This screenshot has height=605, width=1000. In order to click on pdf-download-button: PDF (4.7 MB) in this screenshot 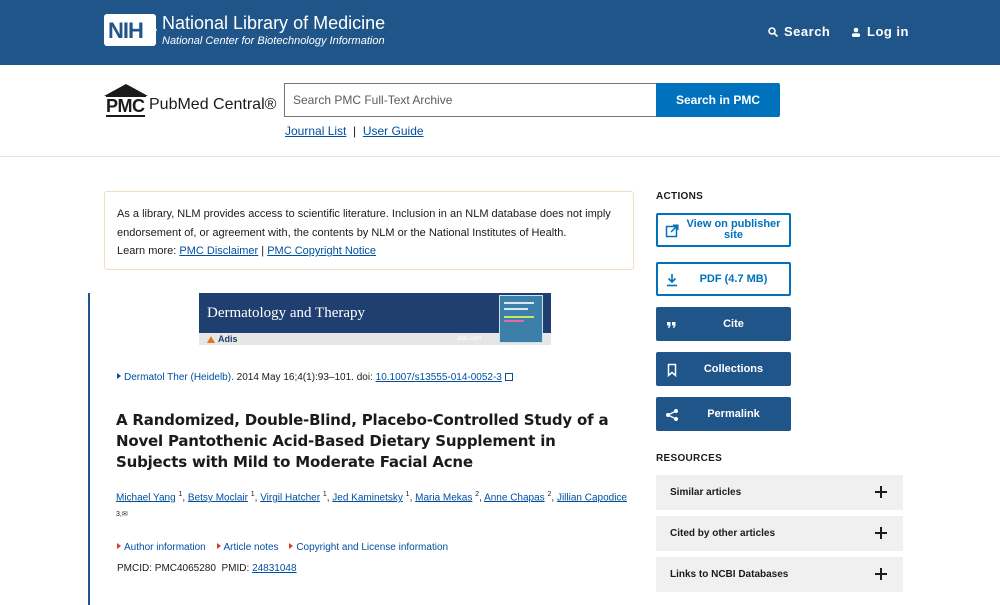, I will do `click(723, 279)`.